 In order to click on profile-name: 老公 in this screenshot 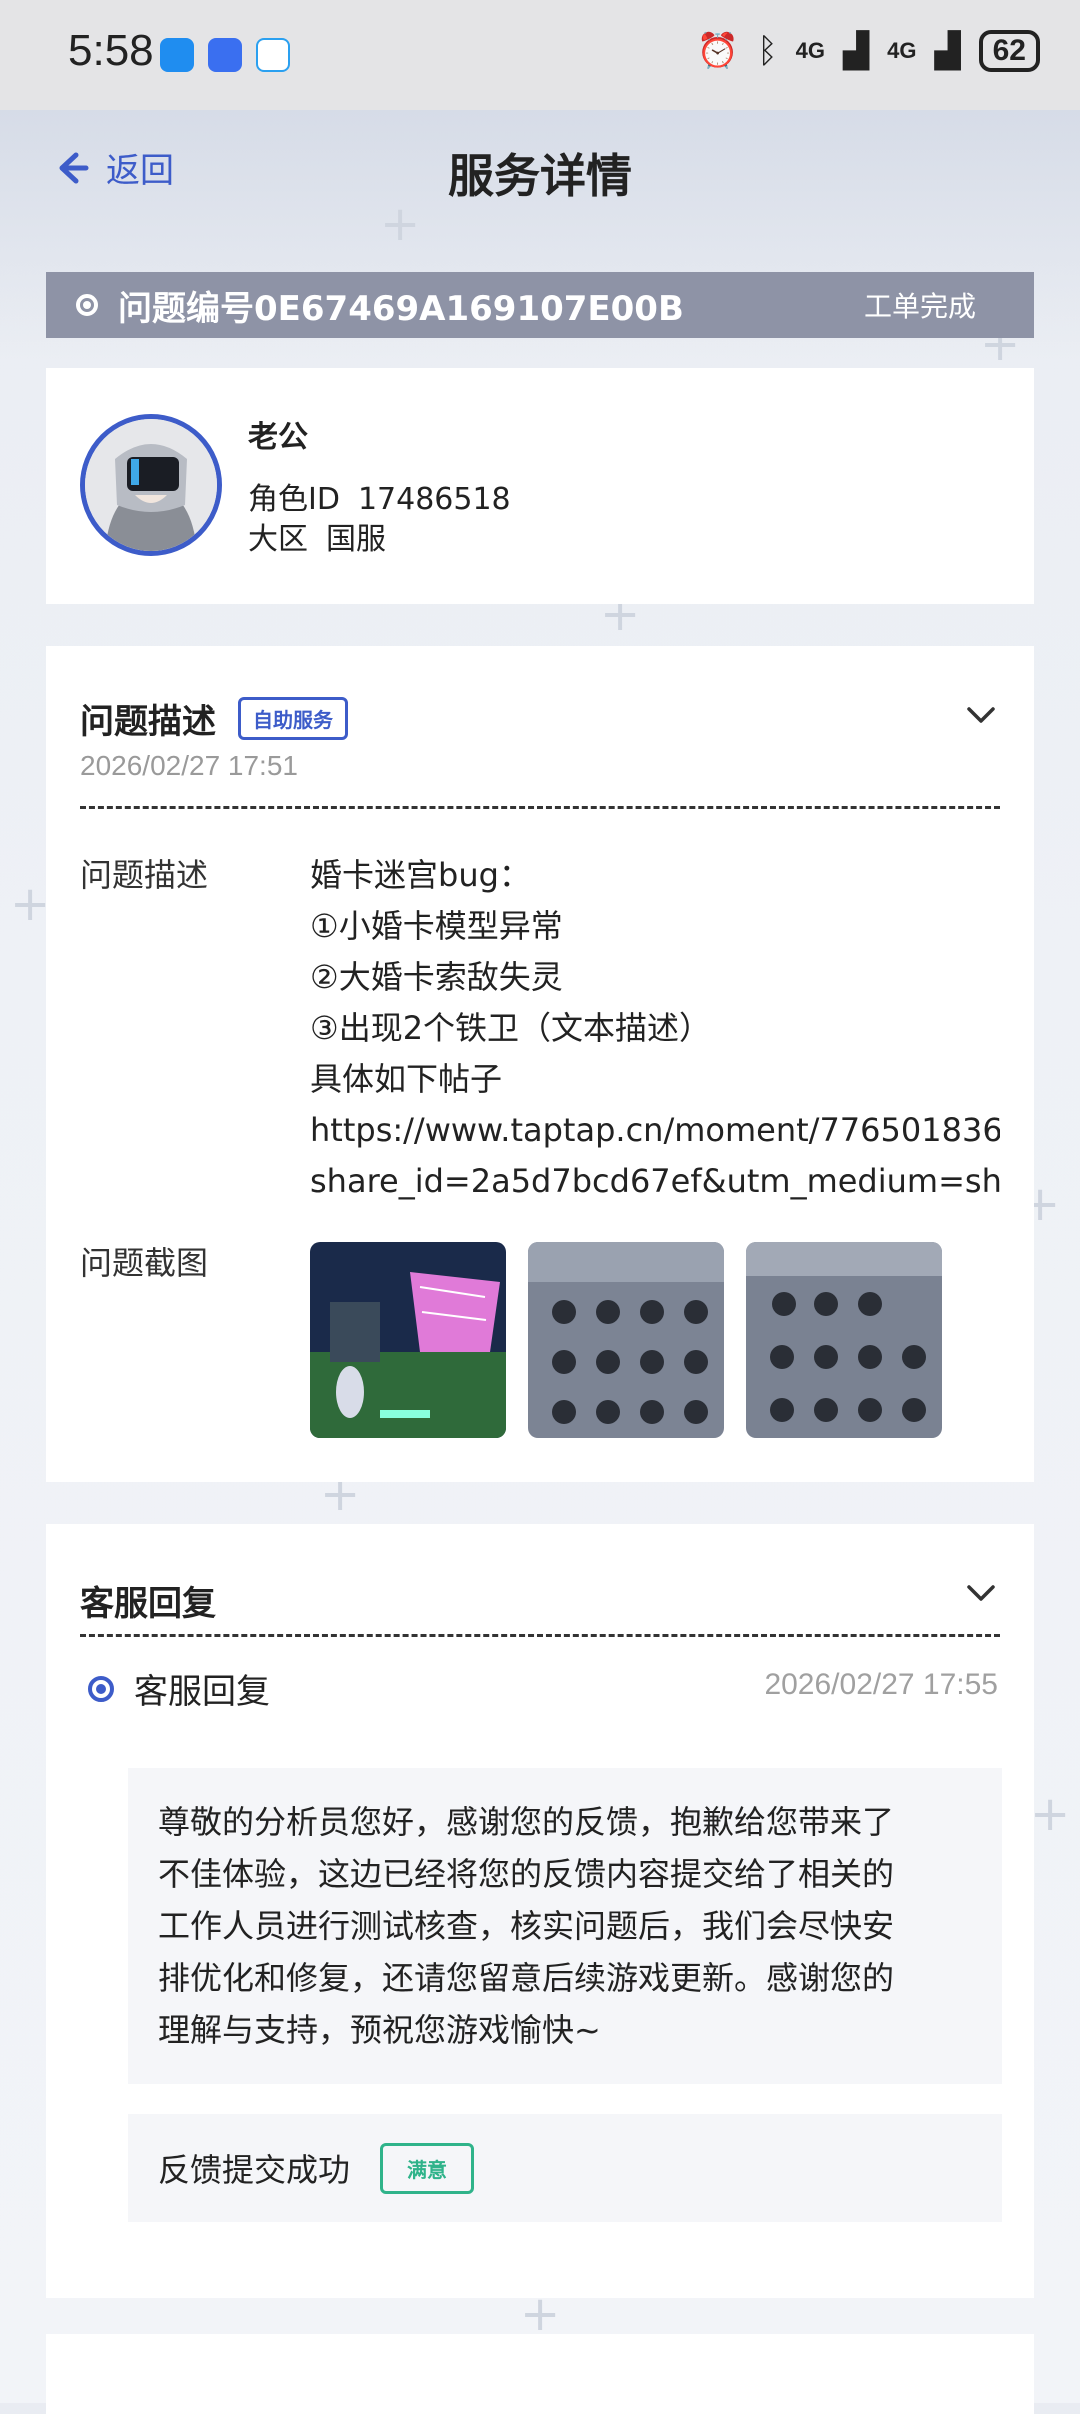, I will do `click(278, 437)`.